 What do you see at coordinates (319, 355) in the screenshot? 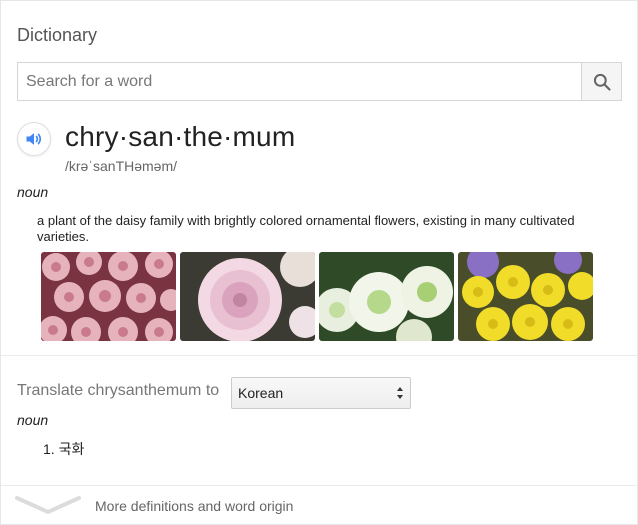
I see `section-divider` at bounding box center [319, 355].